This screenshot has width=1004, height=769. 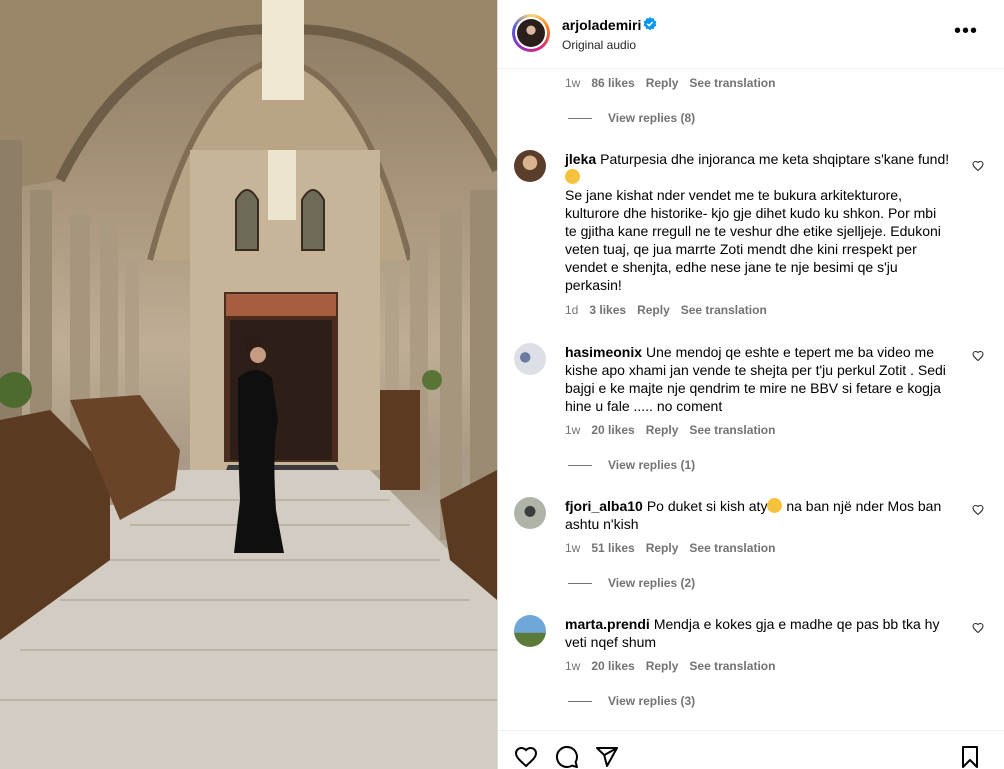 I want to click on commenter-username: marta.prendi, so click(x=607, y=624).